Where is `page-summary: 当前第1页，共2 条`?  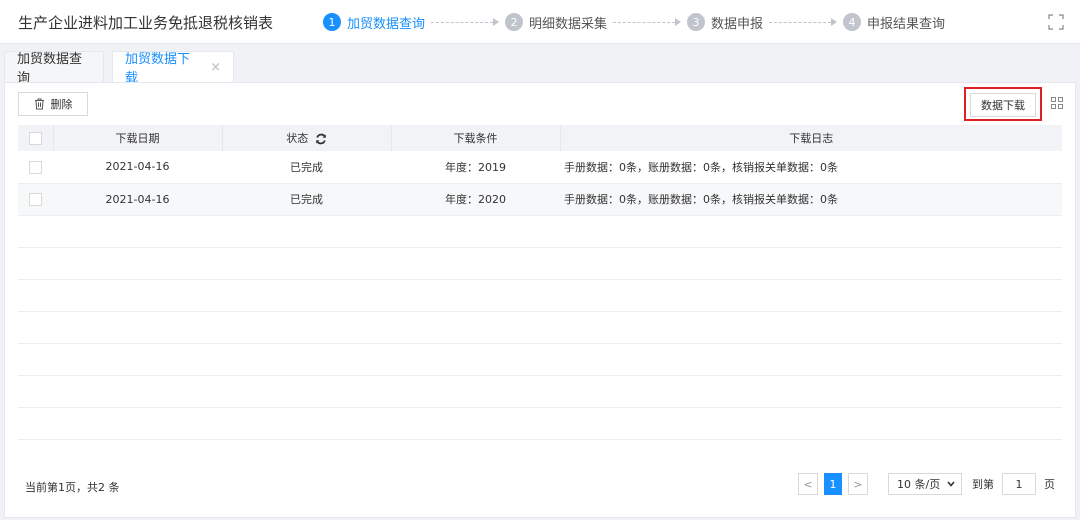
page-summary: 当前第1页，共2 条 is located at coordinates (72, 487).